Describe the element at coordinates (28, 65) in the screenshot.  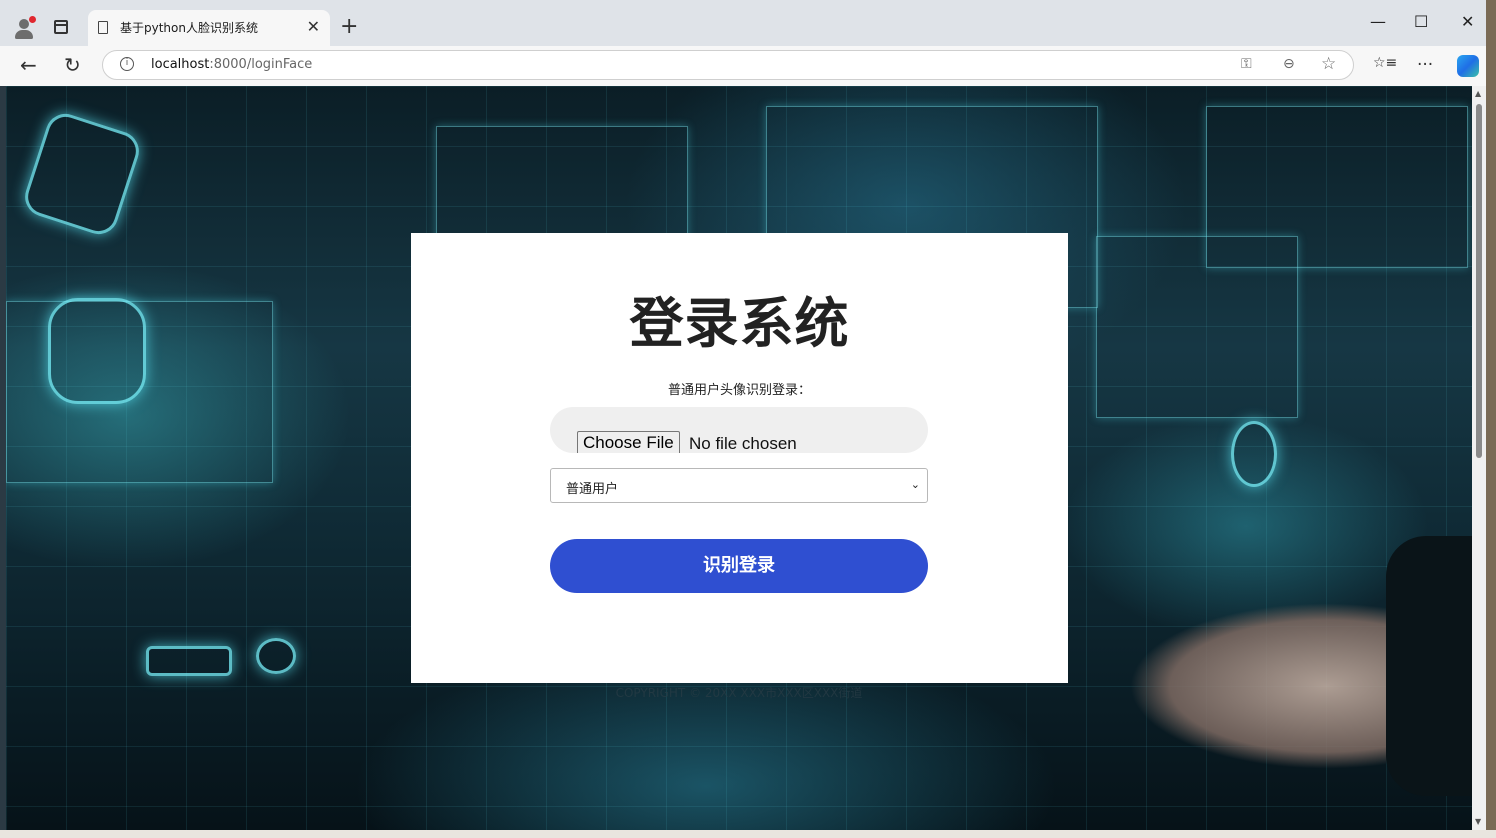
I see `back-button: ←` at that location.